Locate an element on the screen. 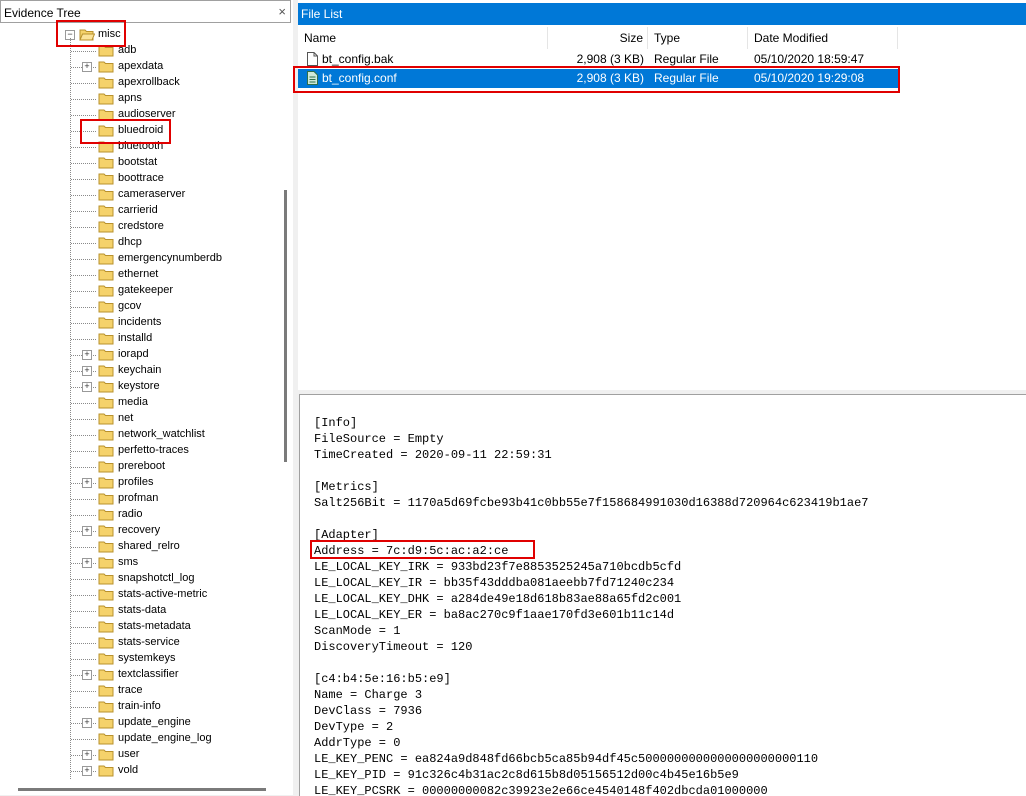  tree-node: stats-data is located at coordinates (135, 611).